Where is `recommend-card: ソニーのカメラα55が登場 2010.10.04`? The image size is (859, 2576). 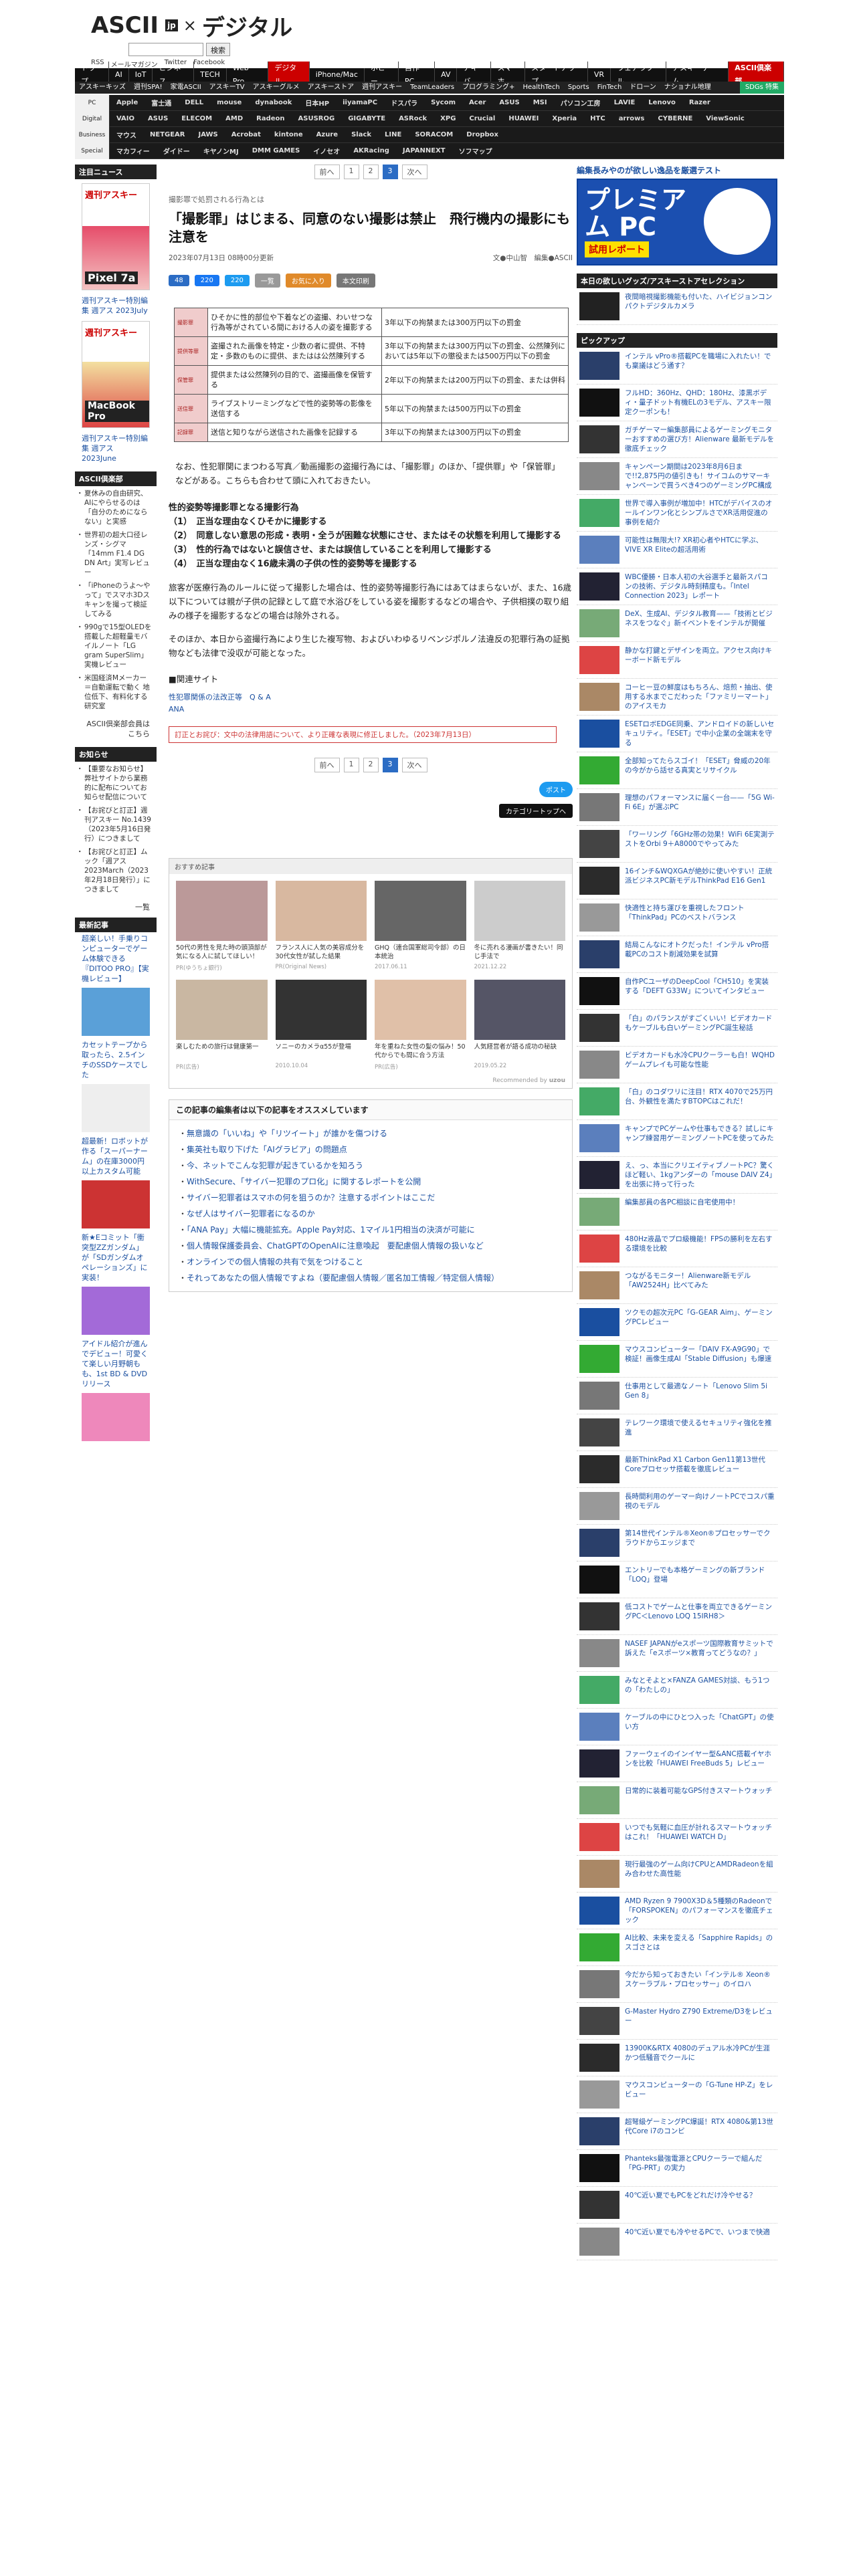 recommend-card: ソニーのカメラα55が登場 2010.10.04 is located at coordinates (321, 1025).